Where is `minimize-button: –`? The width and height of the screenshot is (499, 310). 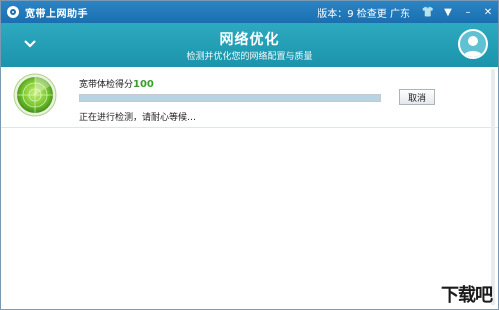
minimize-button: – is located at coordinates (468, 12).